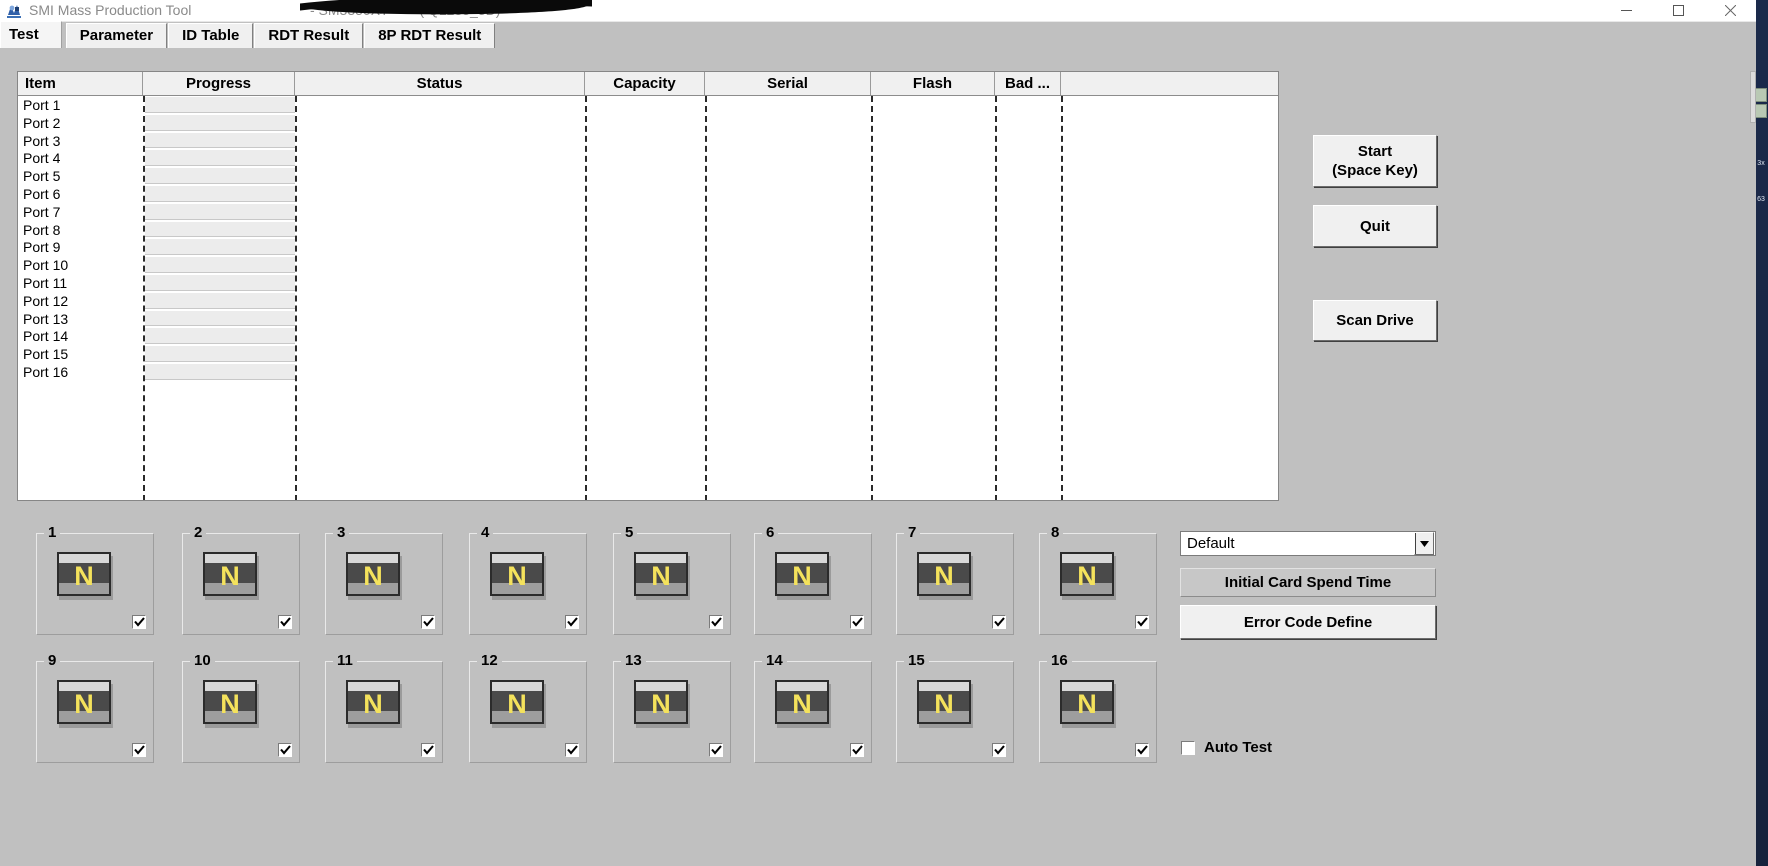 This screenshot has width=1768, height=866. Describe the element at coordinates (241, 708) in the screenshot. I see `port-card-10: 10 N` at that location.